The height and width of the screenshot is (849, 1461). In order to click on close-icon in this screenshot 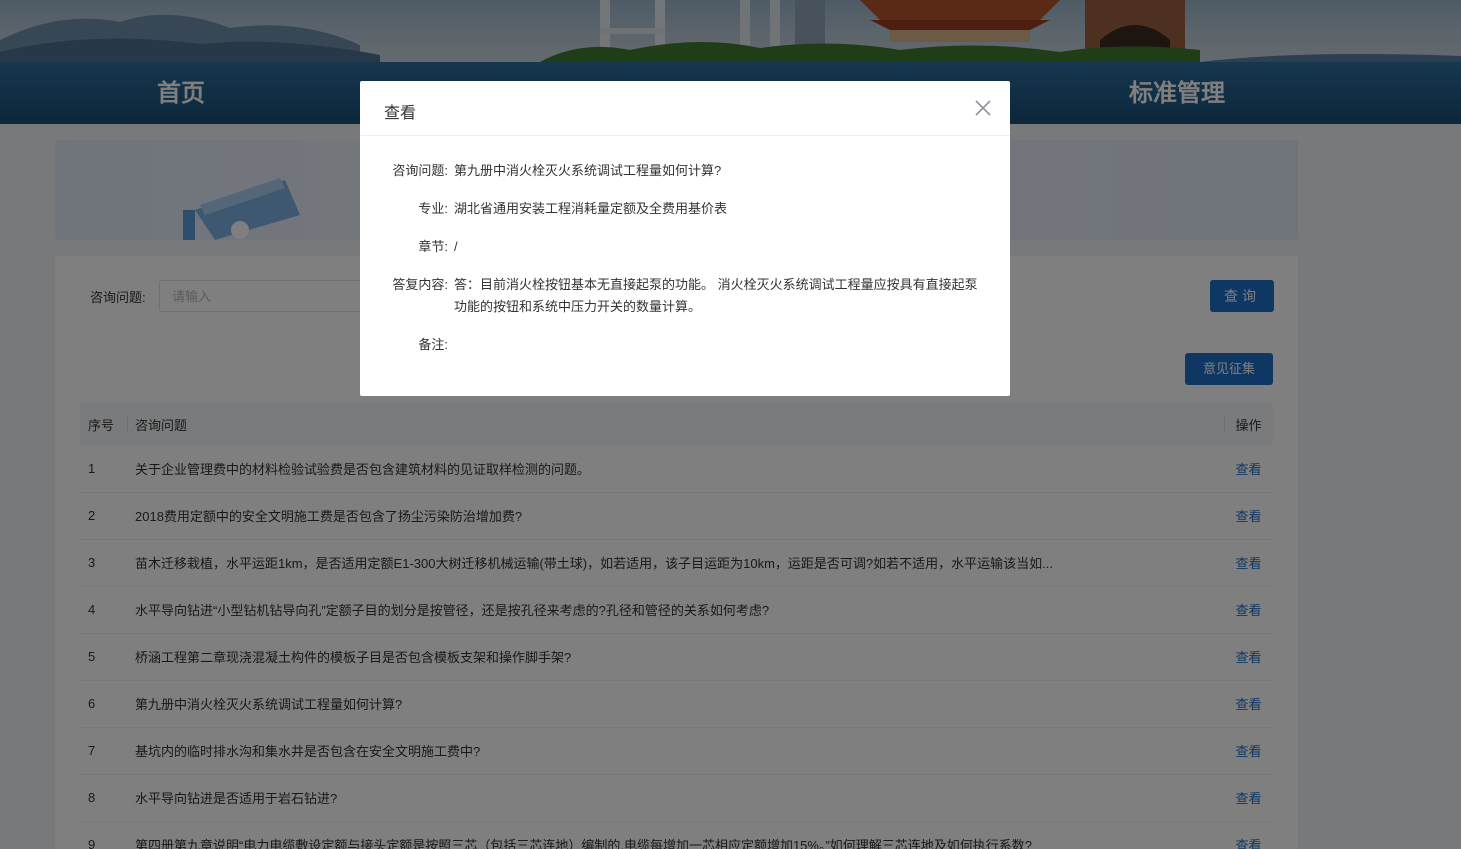, I will do `click(983, 108)`.